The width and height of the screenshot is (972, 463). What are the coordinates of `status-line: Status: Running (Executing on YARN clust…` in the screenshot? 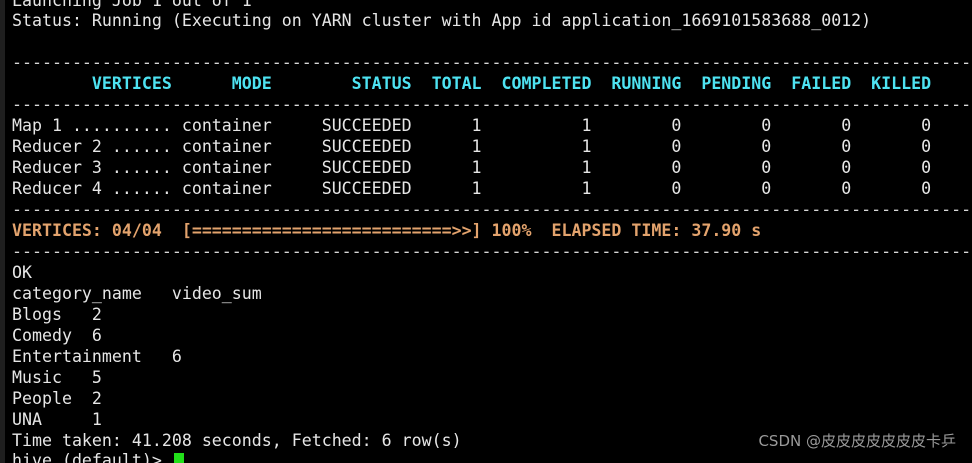 It's located at (442, 20).